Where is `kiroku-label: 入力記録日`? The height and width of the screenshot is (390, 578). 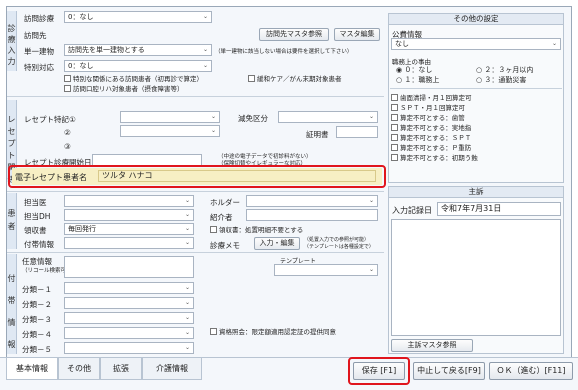 kiroku-label: 入力記録日 is located at coordinates (412, 210).